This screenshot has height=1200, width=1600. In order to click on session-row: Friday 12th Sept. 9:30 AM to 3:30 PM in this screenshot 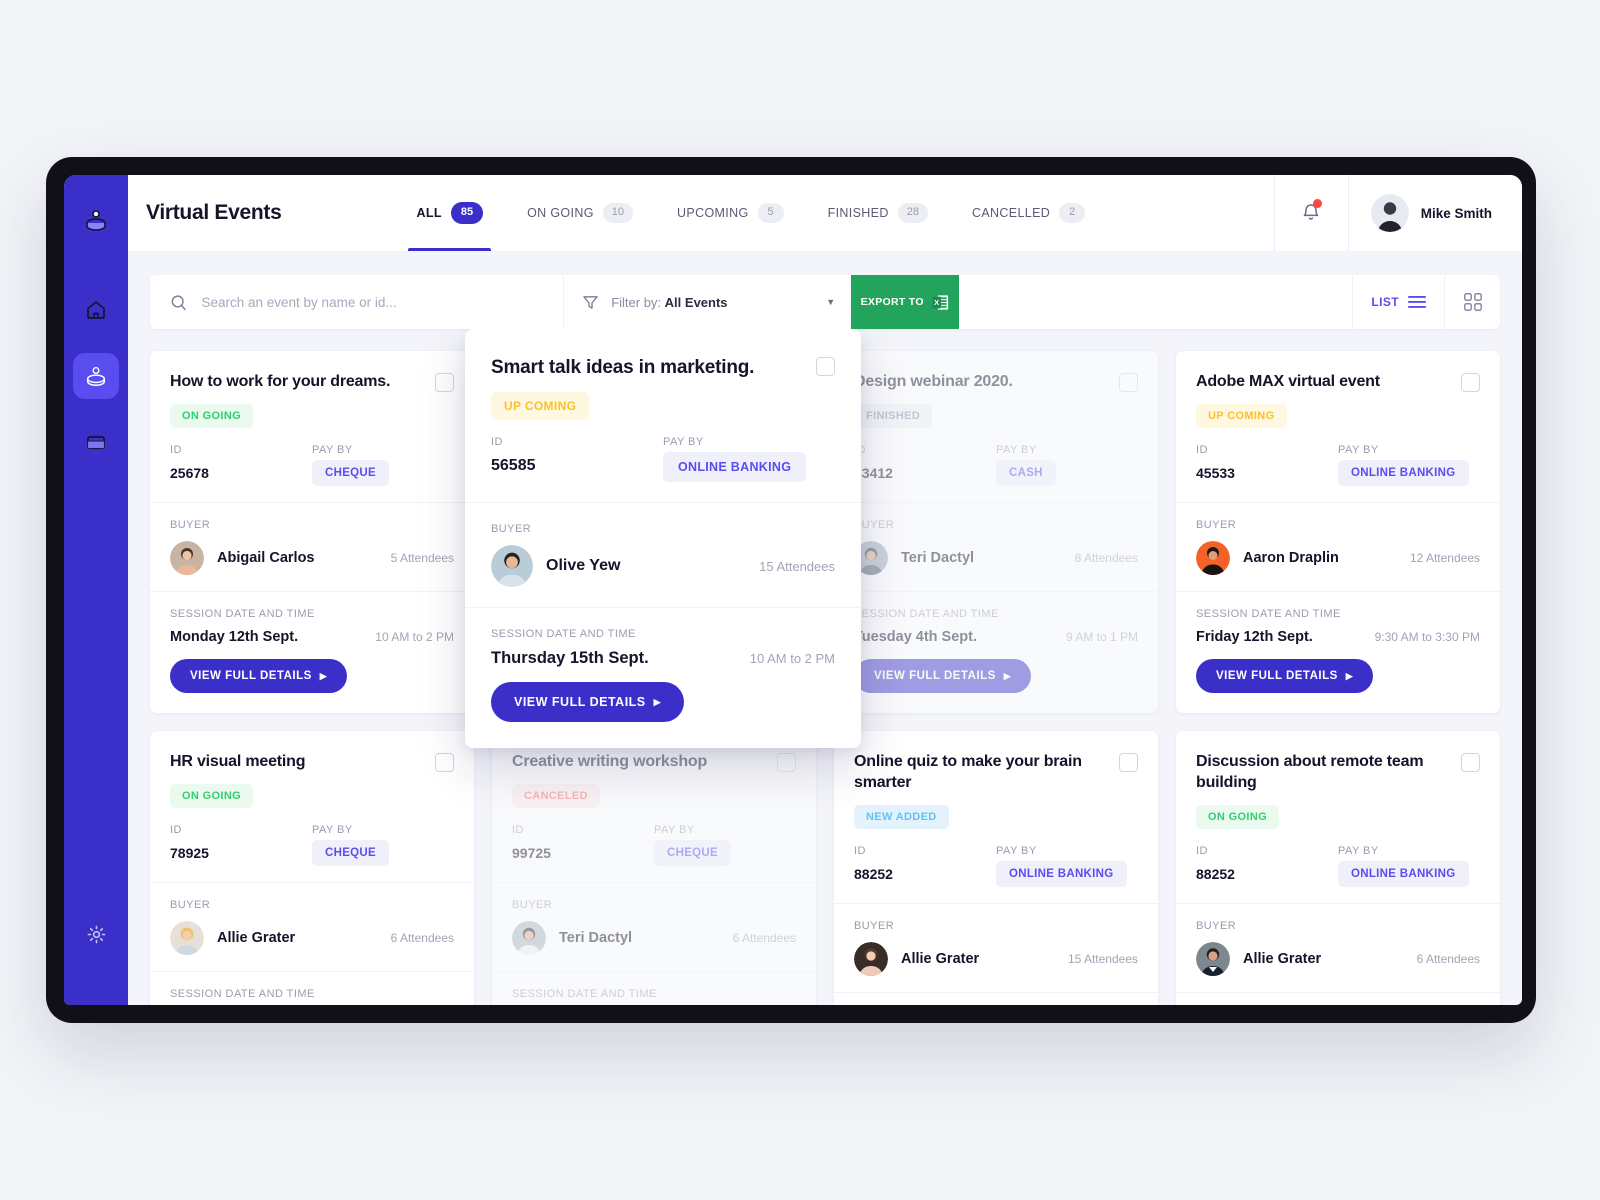, I will do `click(1338, 637)`.